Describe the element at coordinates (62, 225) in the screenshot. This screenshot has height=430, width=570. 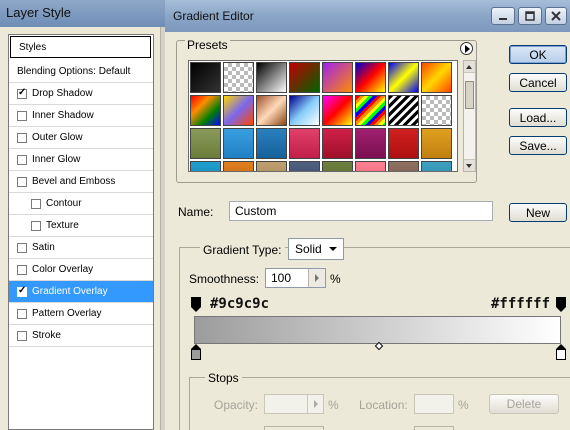
I see `style-item-label: Texture` at that location.